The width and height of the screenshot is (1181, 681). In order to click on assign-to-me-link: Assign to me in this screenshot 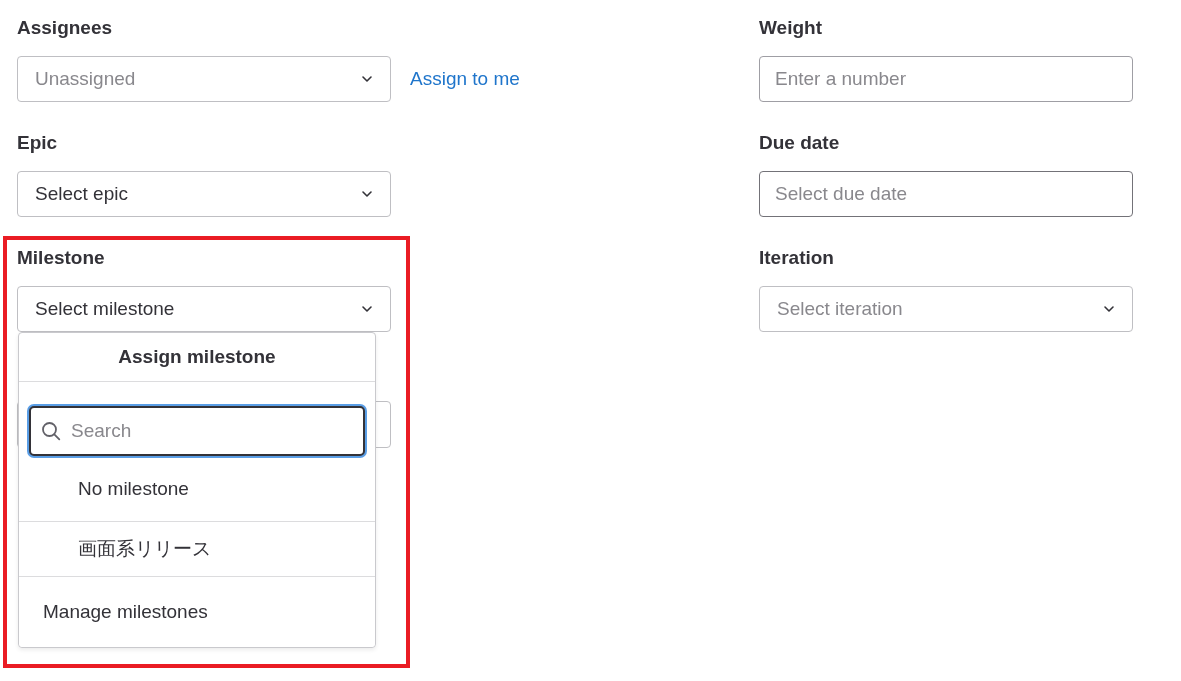, I will do `click(465, 79)`.